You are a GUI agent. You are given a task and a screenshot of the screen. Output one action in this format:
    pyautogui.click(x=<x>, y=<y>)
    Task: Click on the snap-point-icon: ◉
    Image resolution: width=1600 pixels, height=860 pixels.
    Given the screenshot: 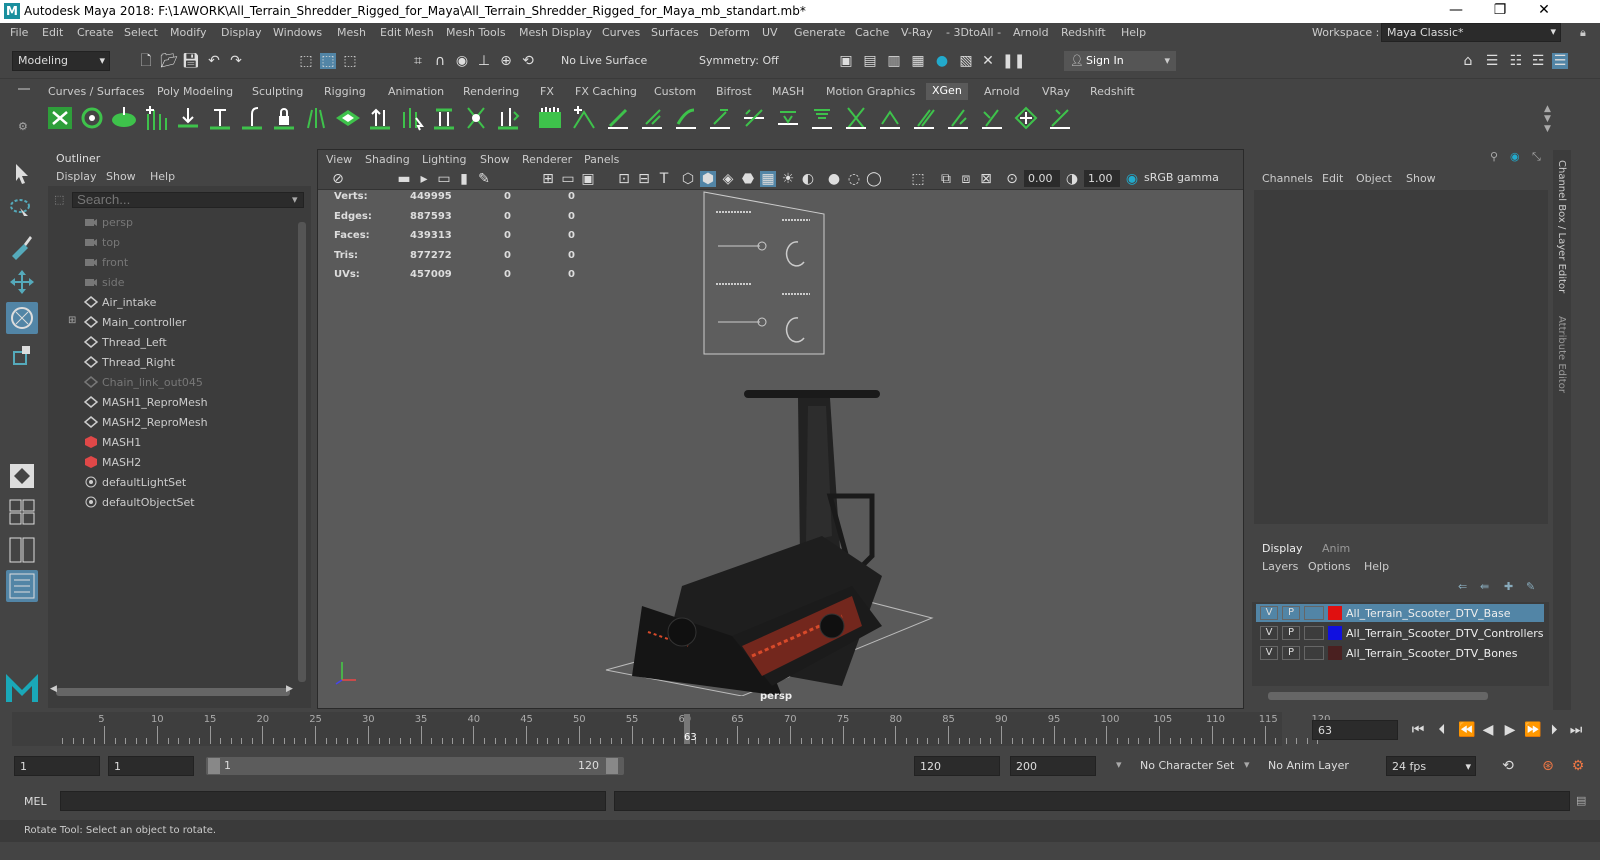 What is the action you would take?
    pyautogui.click(x=462, y=61)
    